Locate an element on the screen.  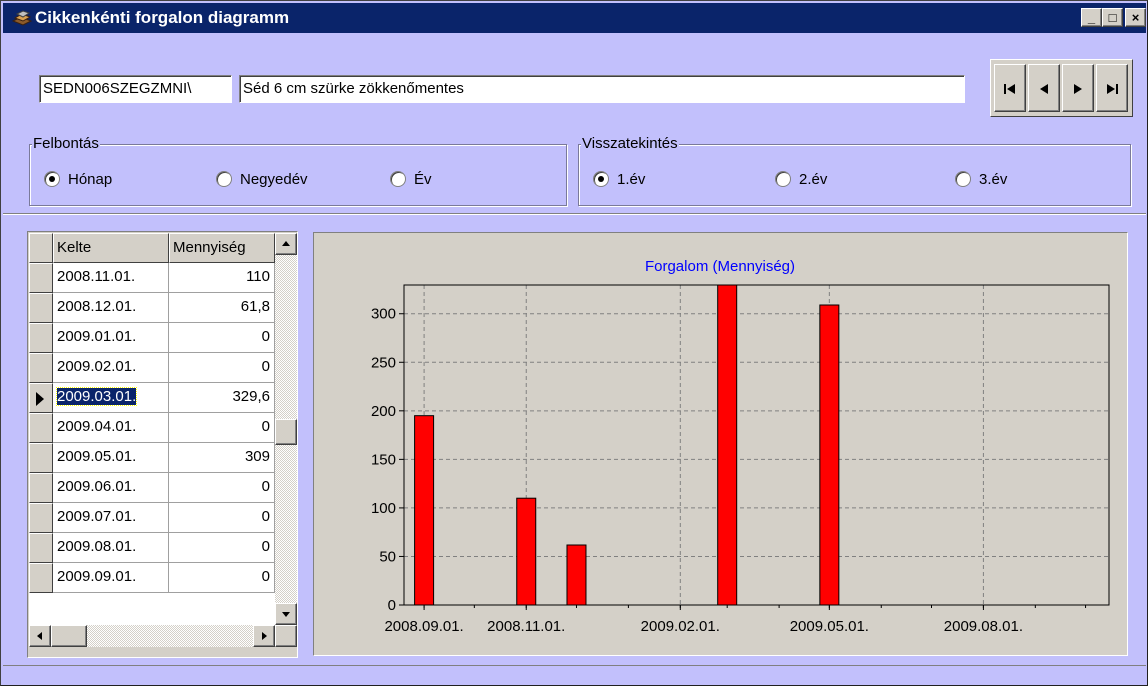
scroll-corner is located at coordinates (286, 636).